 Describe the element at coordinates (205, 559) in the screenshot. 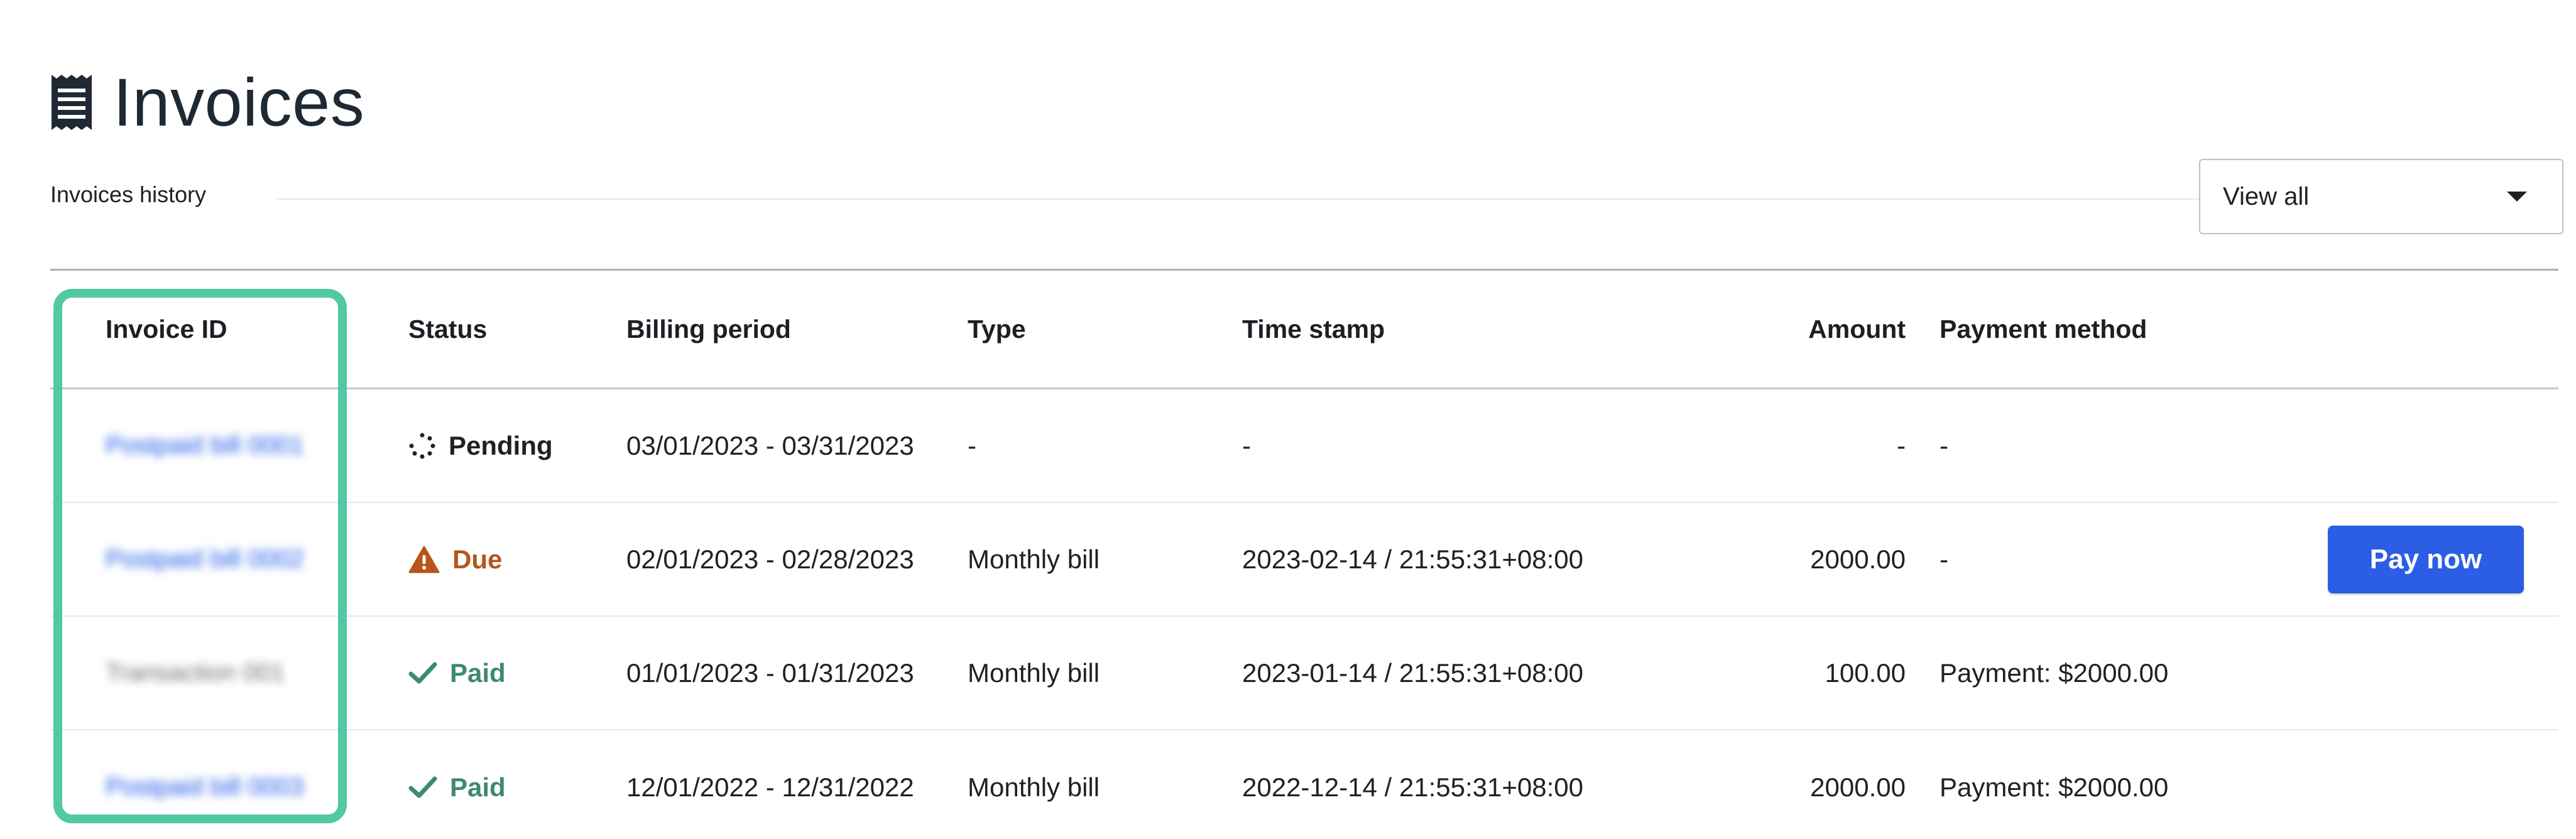

I see `invoice-id-link: Postpaid bill 0002` at that location.